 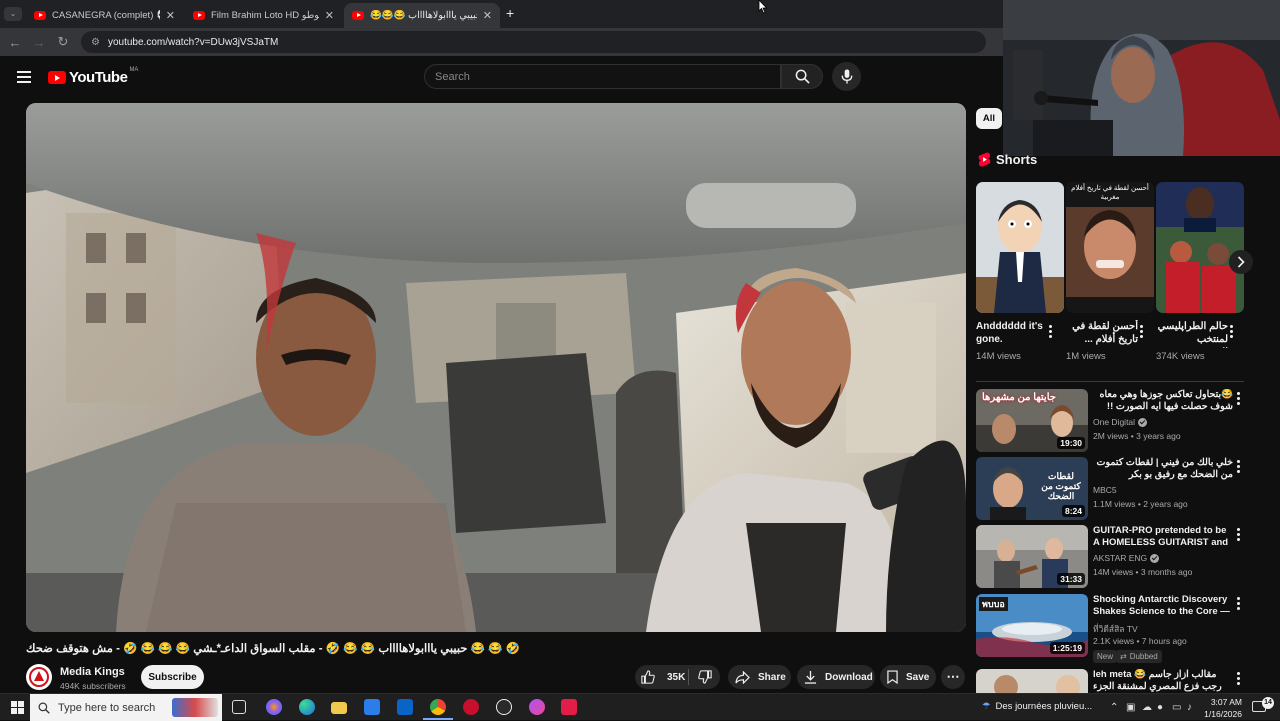 What do you see at coordinates (993, 604) in the screenshot?
I see `thumbnail-caption: พบบอ` at bounding box center [993, 604].